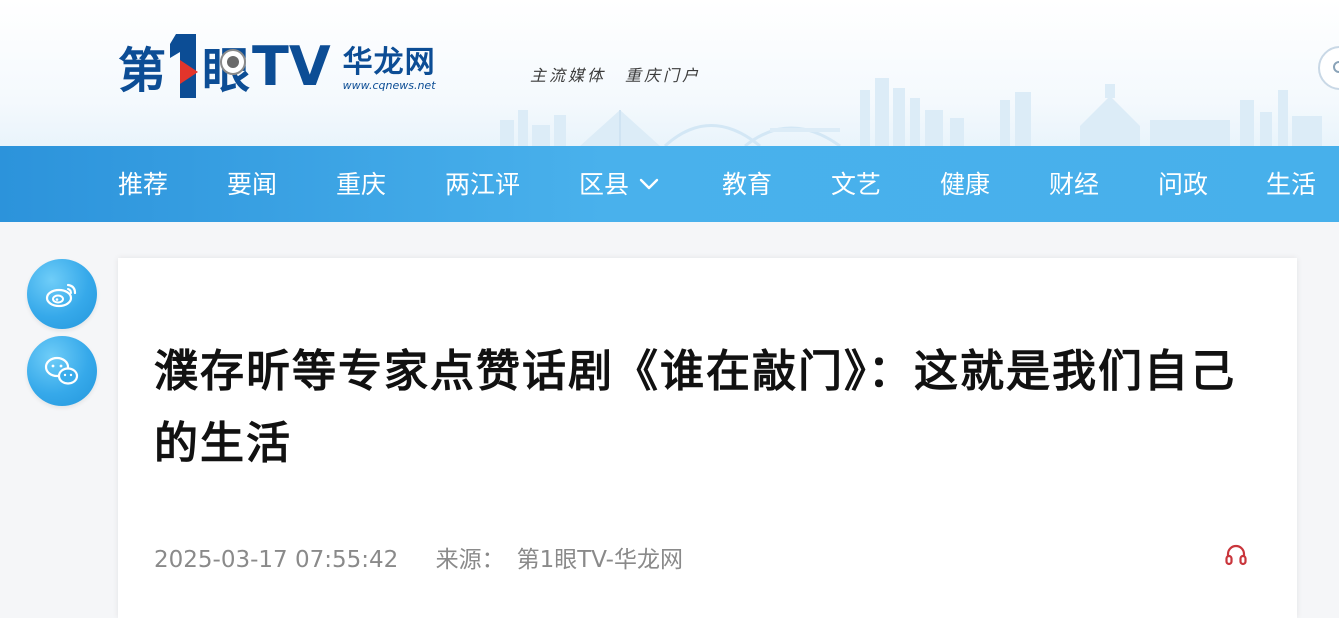 Image resolution: width=1339 pixels, height=618 pixels. I want to click on weibo-icon, so click(61, 295).